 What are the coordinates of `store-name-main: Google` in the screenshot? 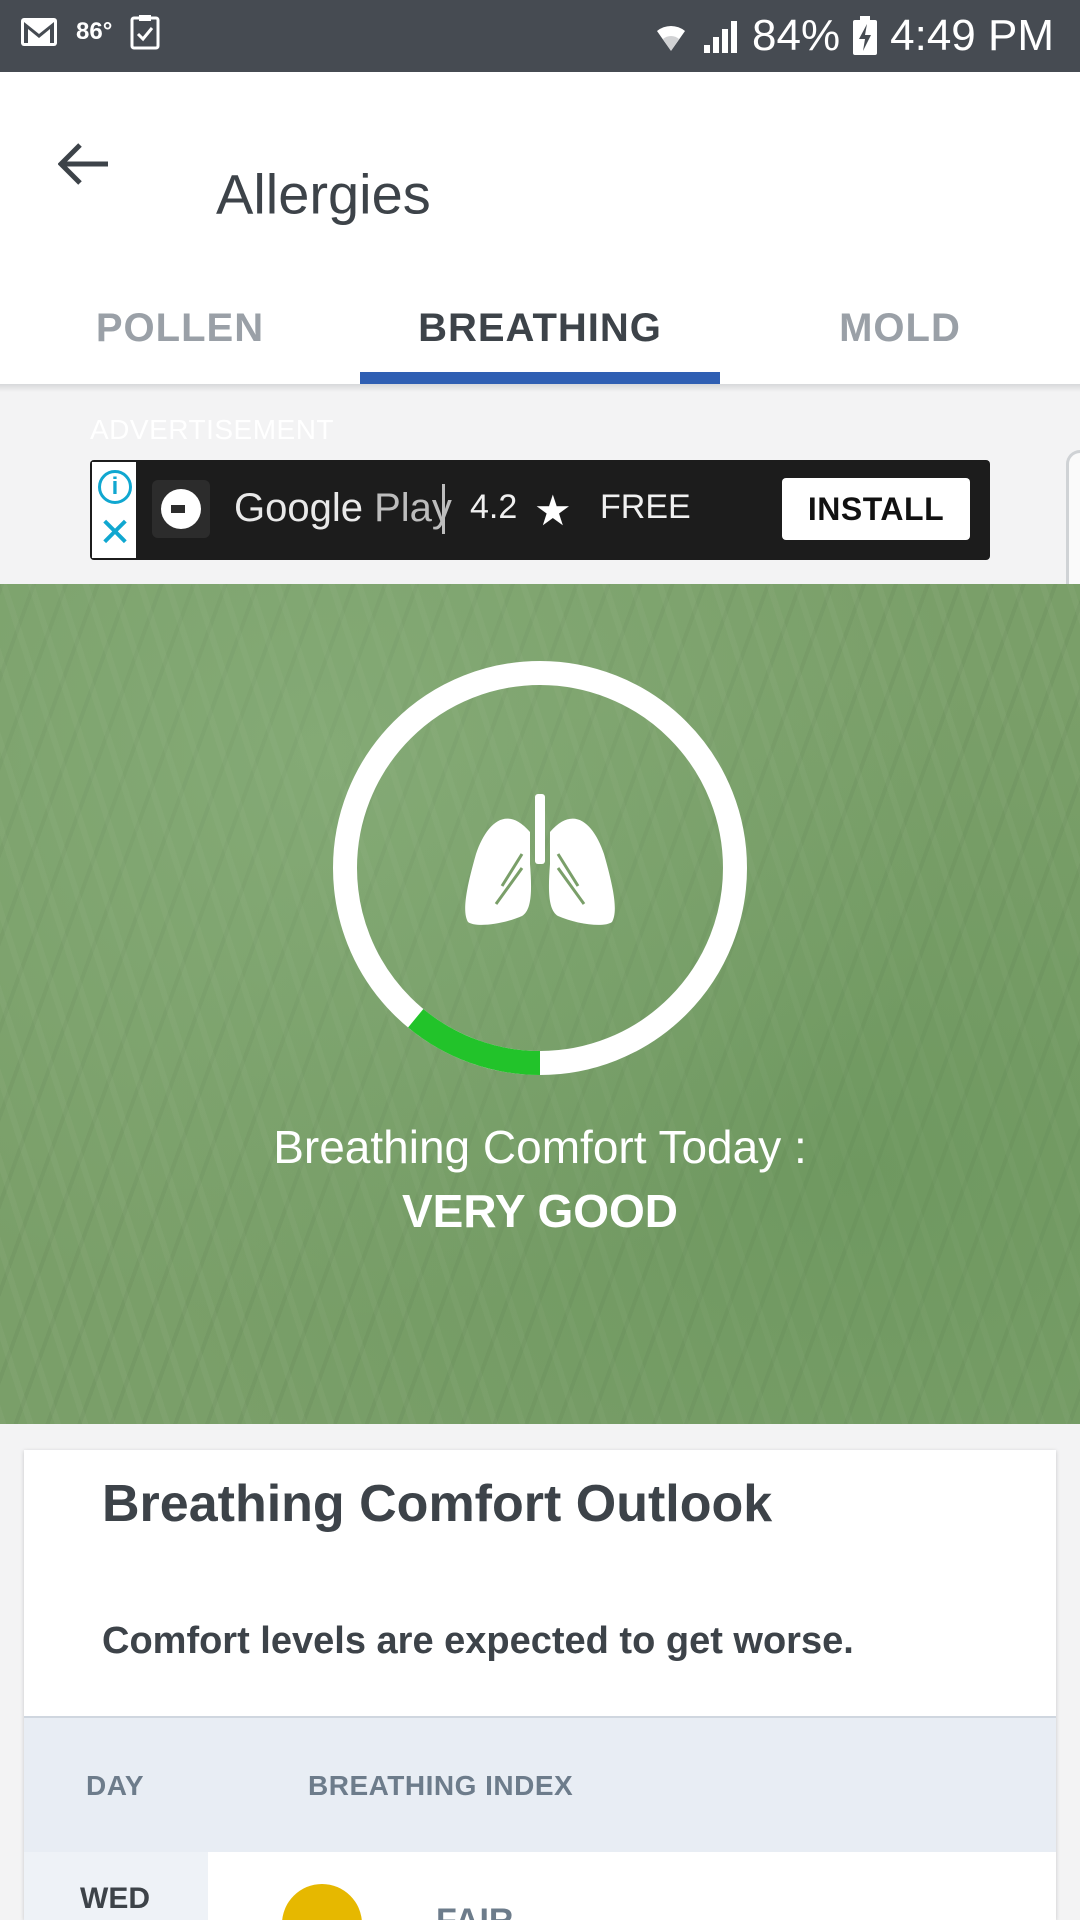 It's located at (298, 508).